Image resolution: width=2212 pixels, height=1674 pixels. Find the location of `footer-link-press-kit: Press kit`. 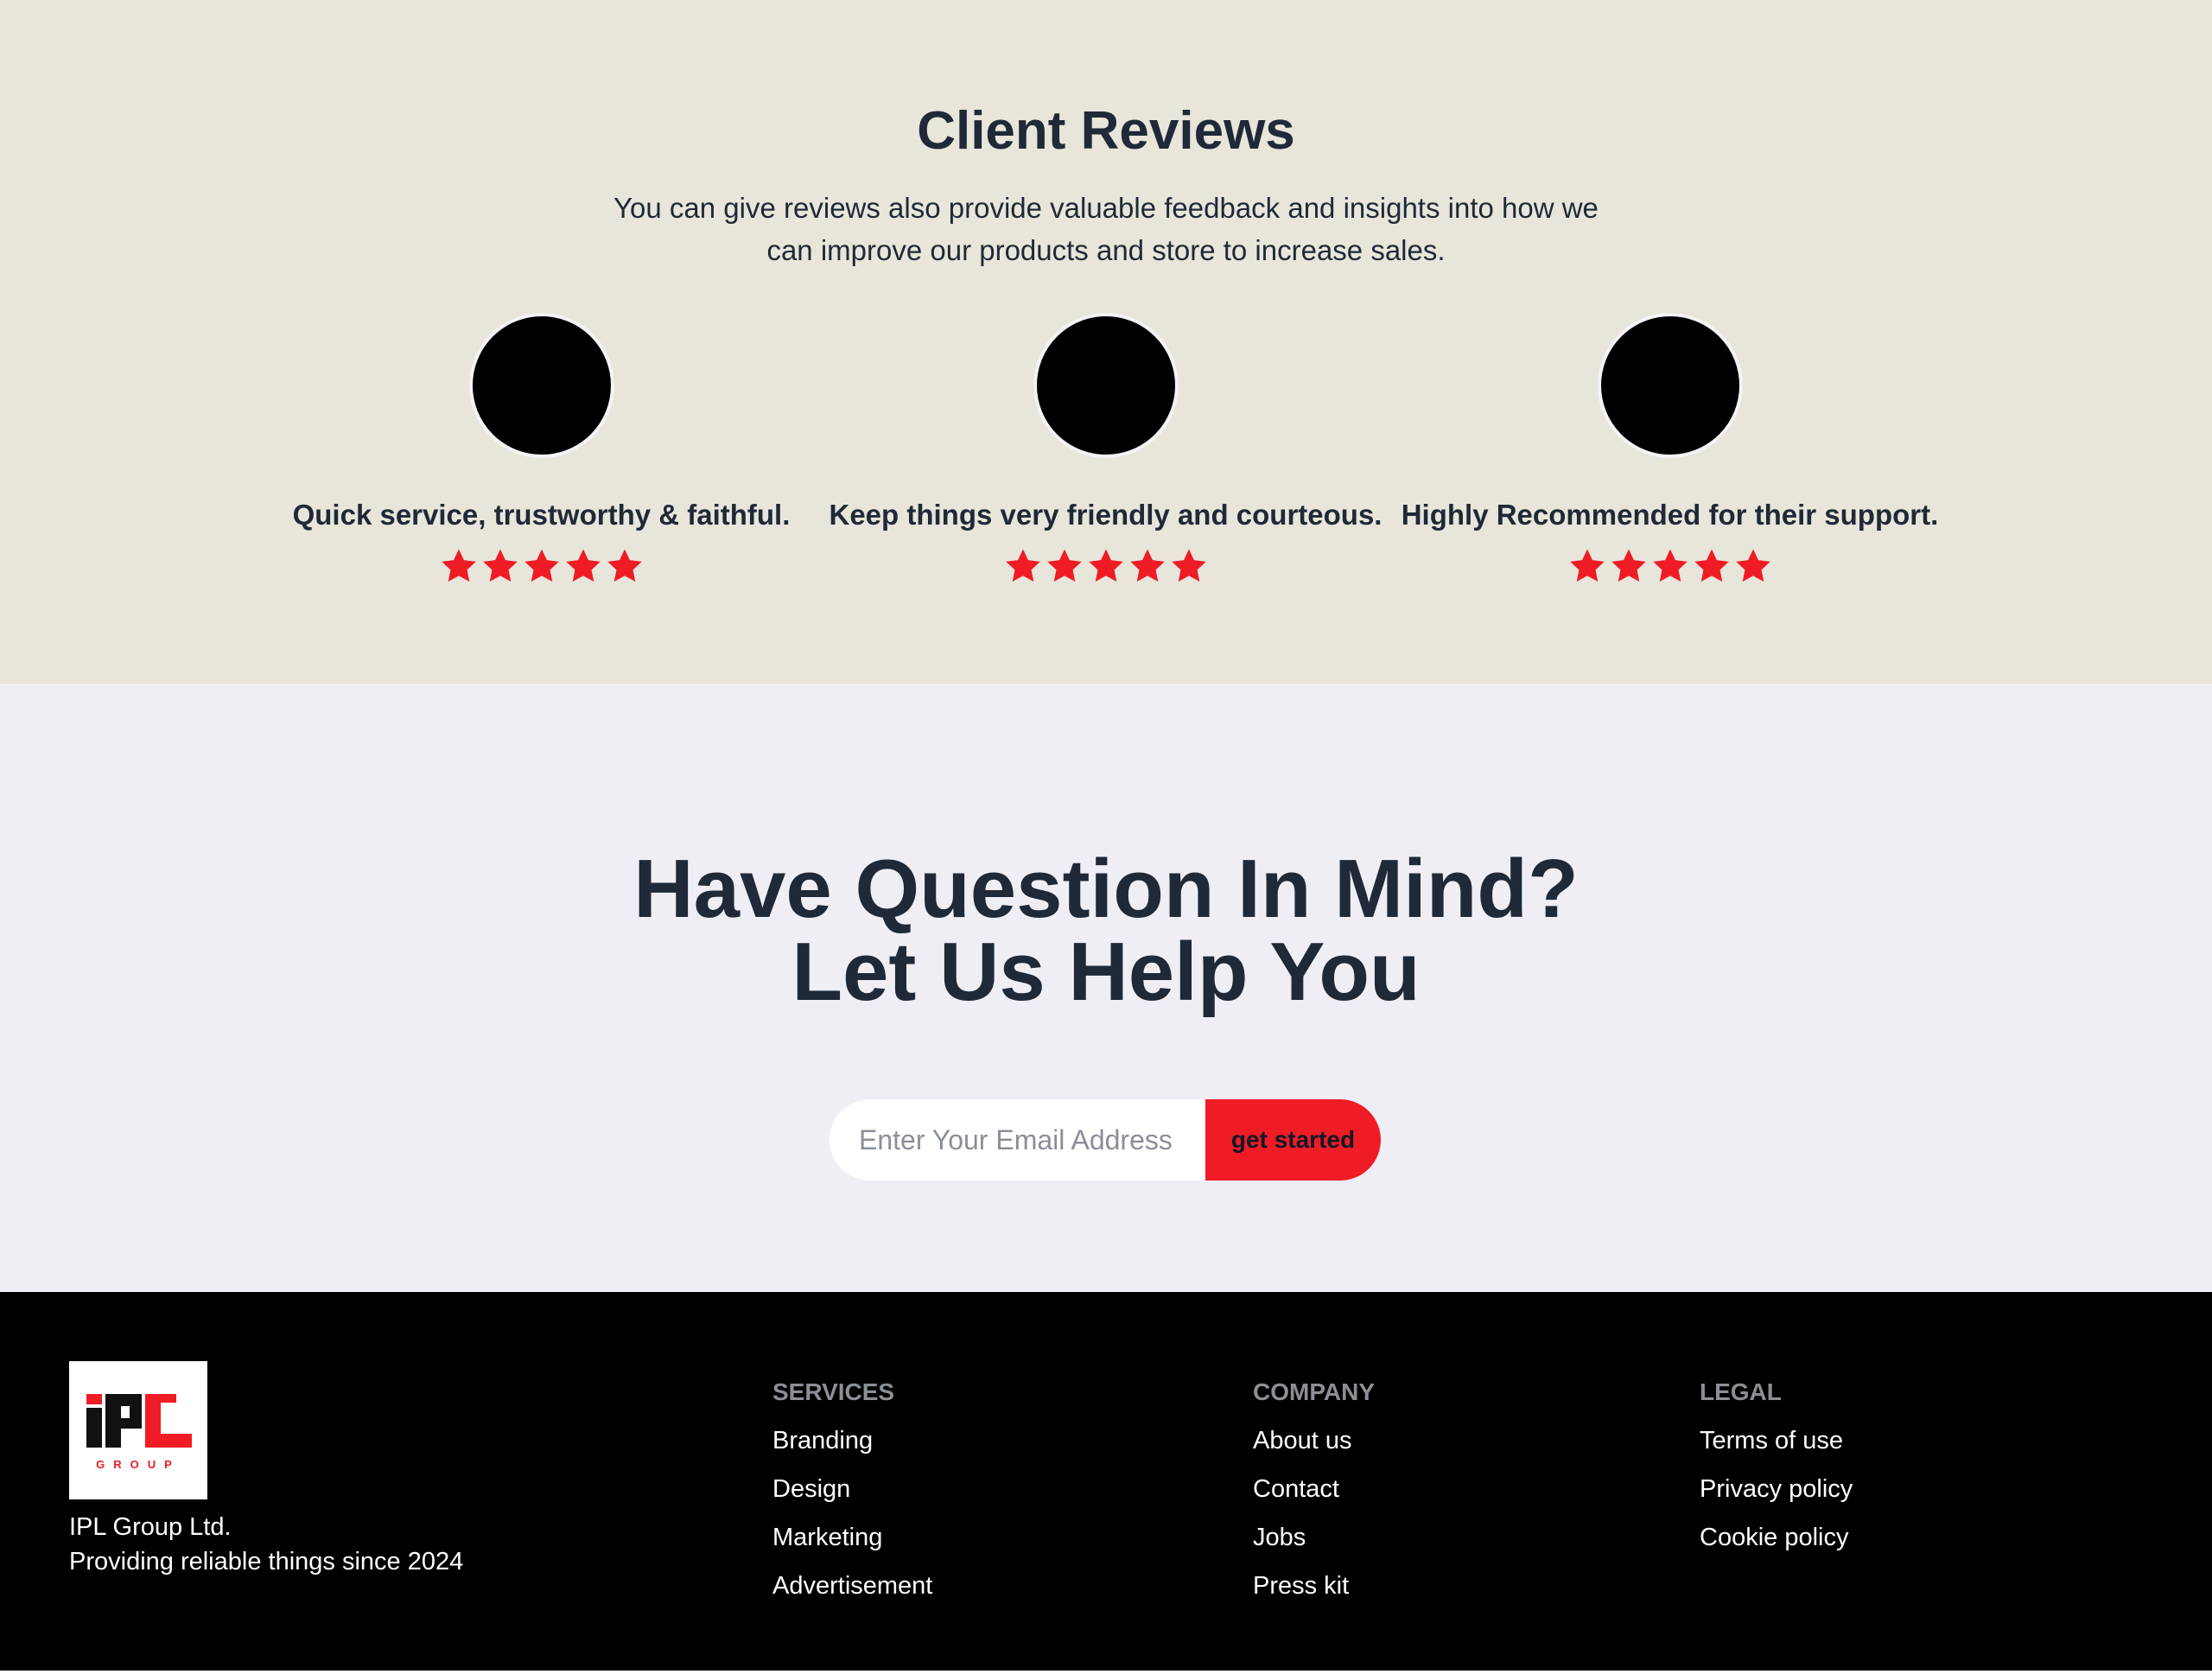

footer-link-press-kit: Press kit is located at coordinates (1314, 1586).